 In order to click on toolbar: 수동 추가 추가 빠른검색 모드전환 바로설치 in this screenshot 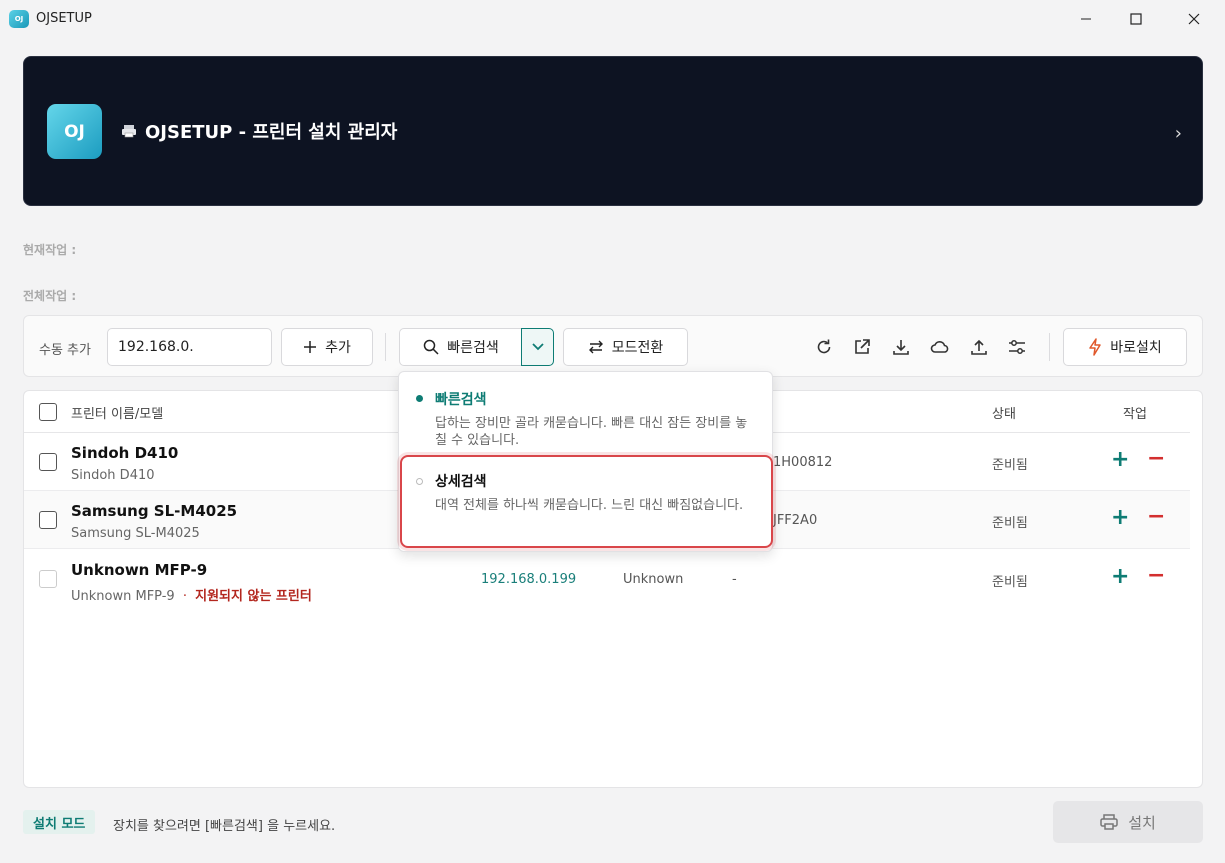, I will do `click(613, 346)`.